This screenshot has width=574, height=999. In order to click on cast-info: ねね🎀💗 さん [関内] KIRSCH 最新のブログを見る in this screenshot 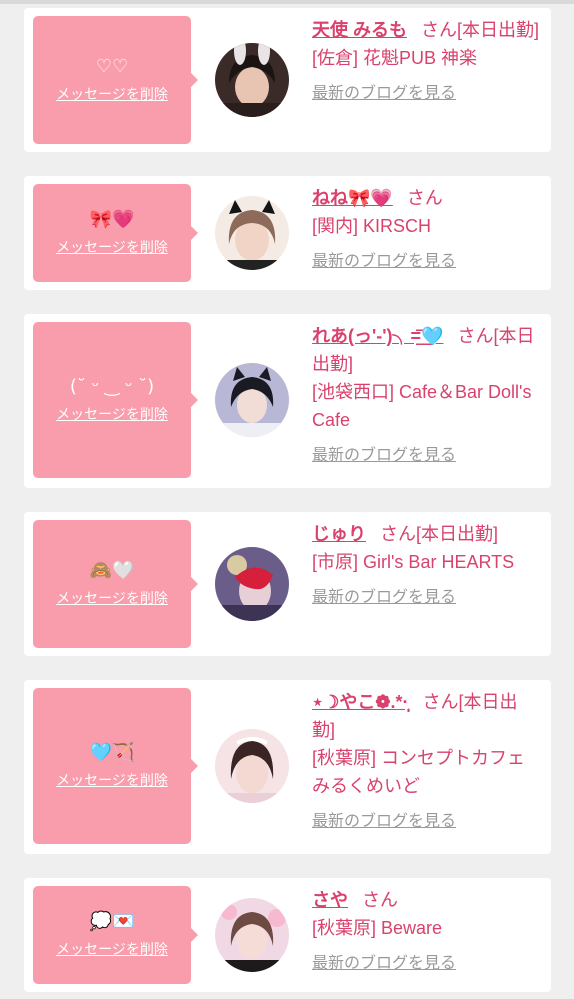, I will do `click(426, 230)`.